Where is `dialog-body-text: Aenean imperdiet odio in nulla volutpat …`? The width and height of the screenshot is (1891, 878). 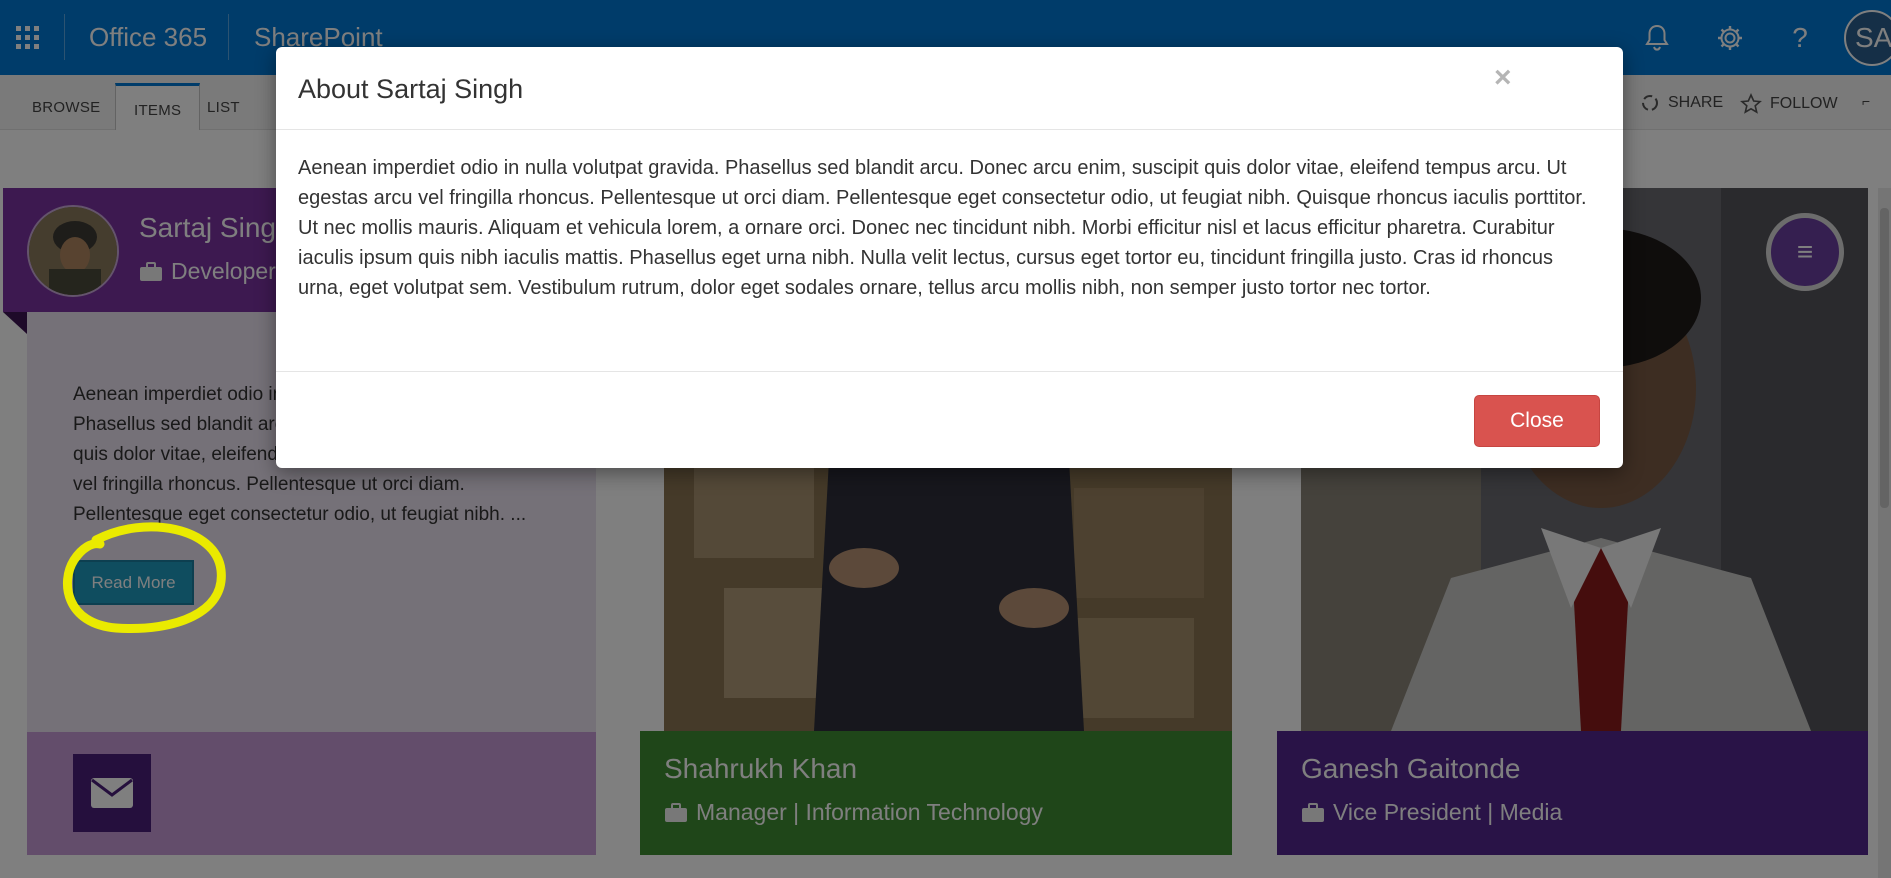 dialog-body-text: Aenean imperdiet odio in nulla volutpat … is located at coordinates (942, 228).